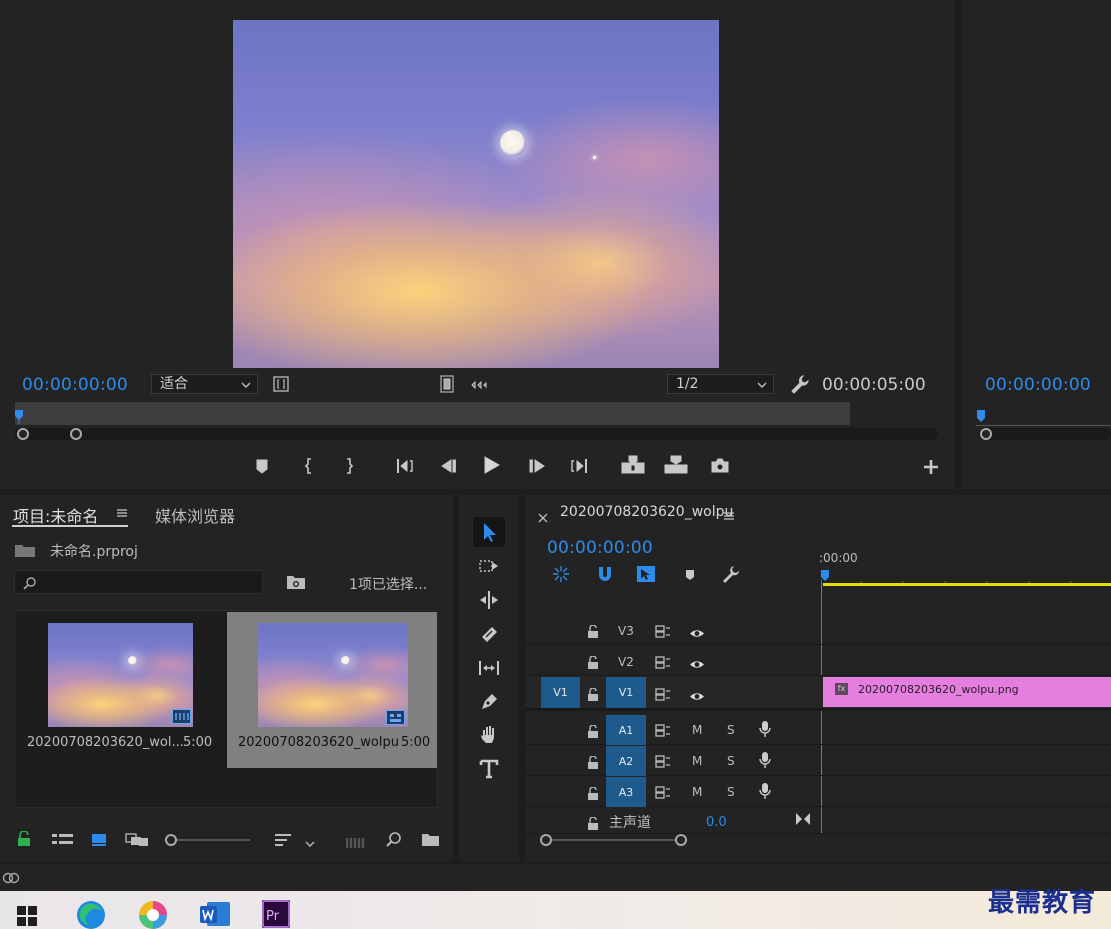 The height and width of the screenshot is (929, 1111). I want to click on program-zoom-bar, so click(1045, 434).